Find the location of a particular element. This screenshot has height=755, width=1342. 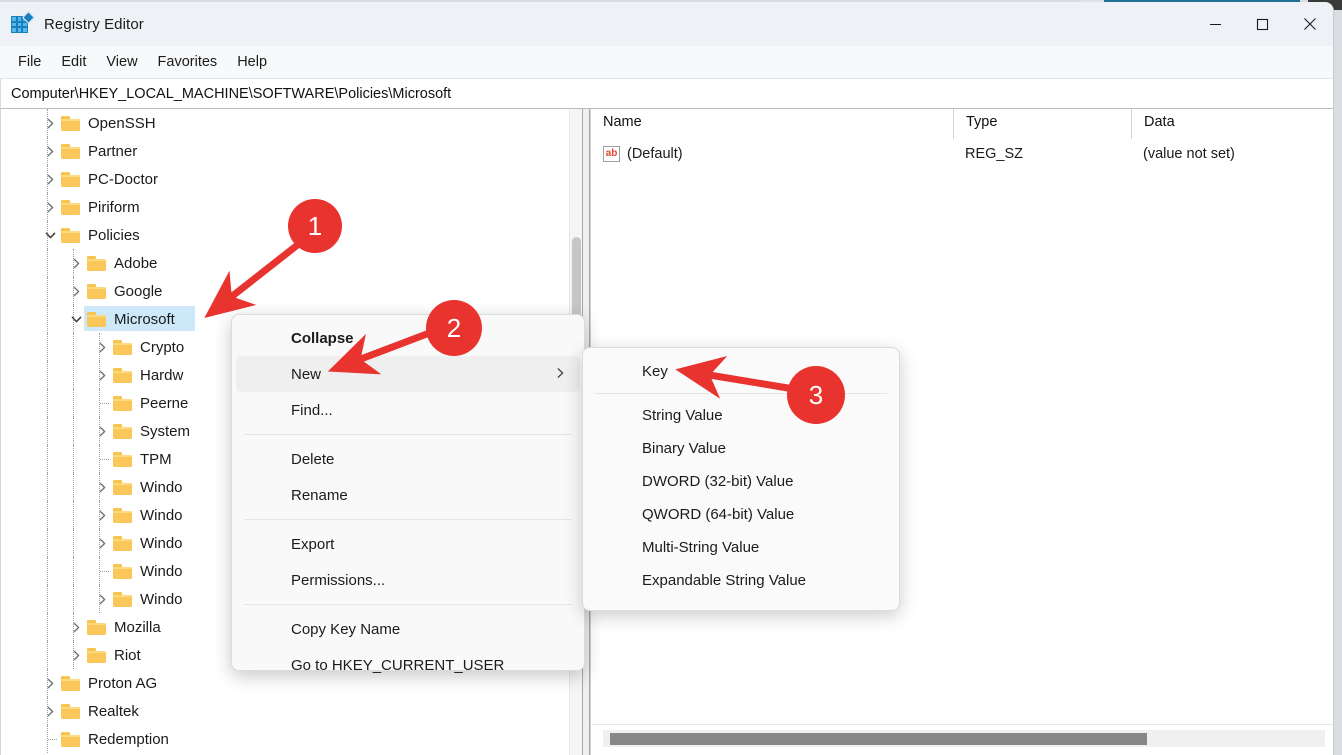

tree-item-realtek: Realtek is located at coordinates (290, 711).